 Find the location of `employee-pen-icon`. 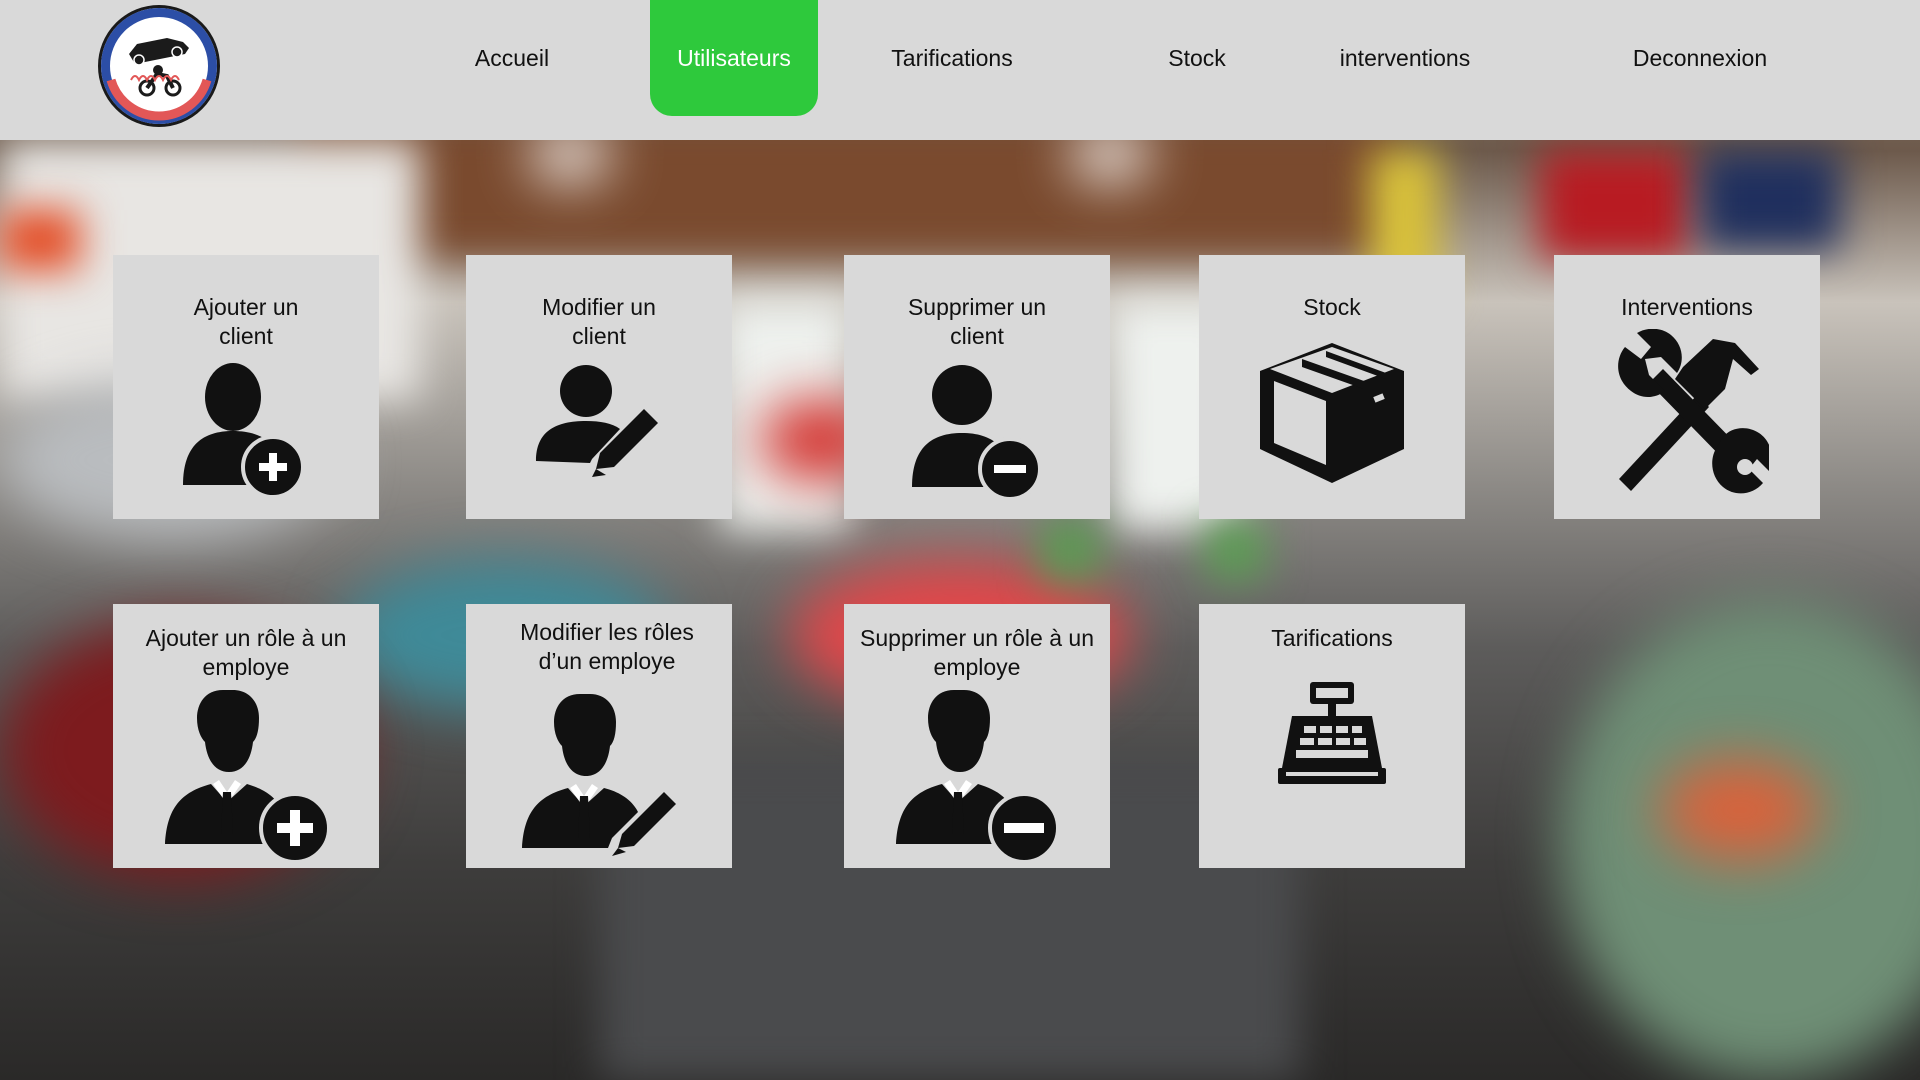

employee-pen-icon is located at coordinates (599, 773).